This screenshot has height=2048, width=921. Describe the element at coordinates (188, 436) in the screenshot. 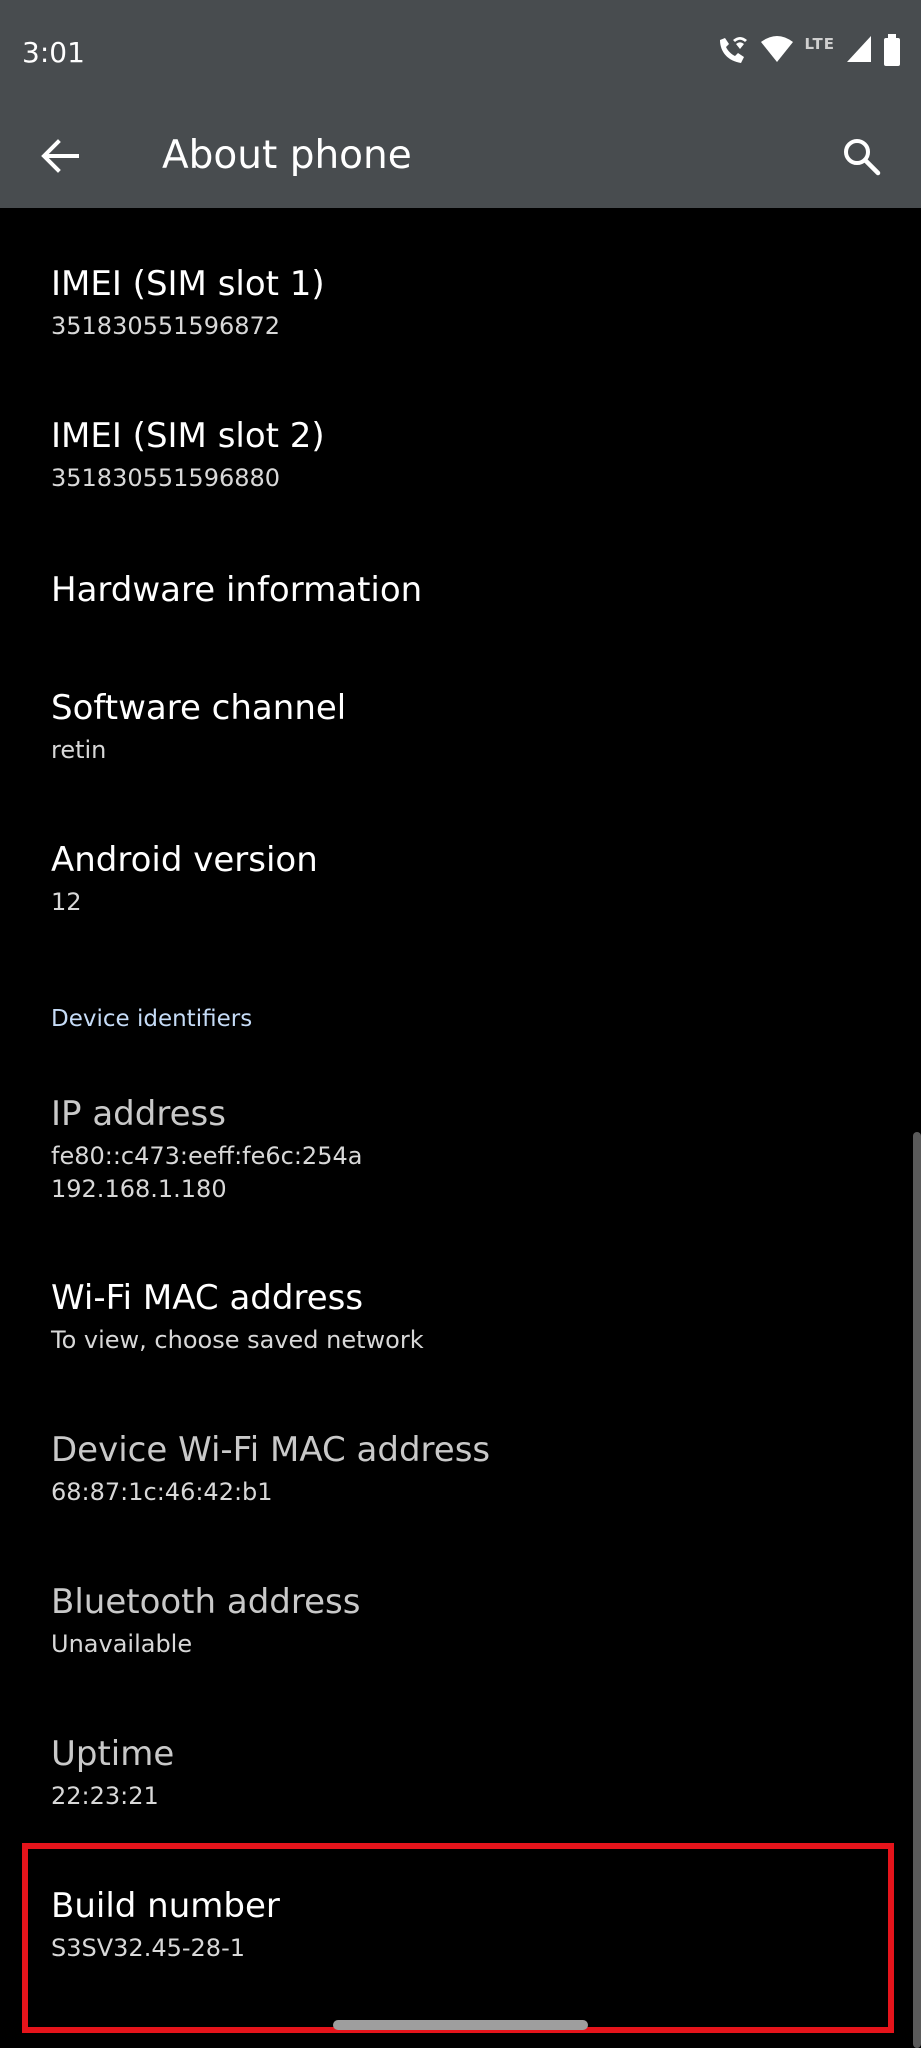

I see `item-title: IMEI (SIM slot 2)` at that location.